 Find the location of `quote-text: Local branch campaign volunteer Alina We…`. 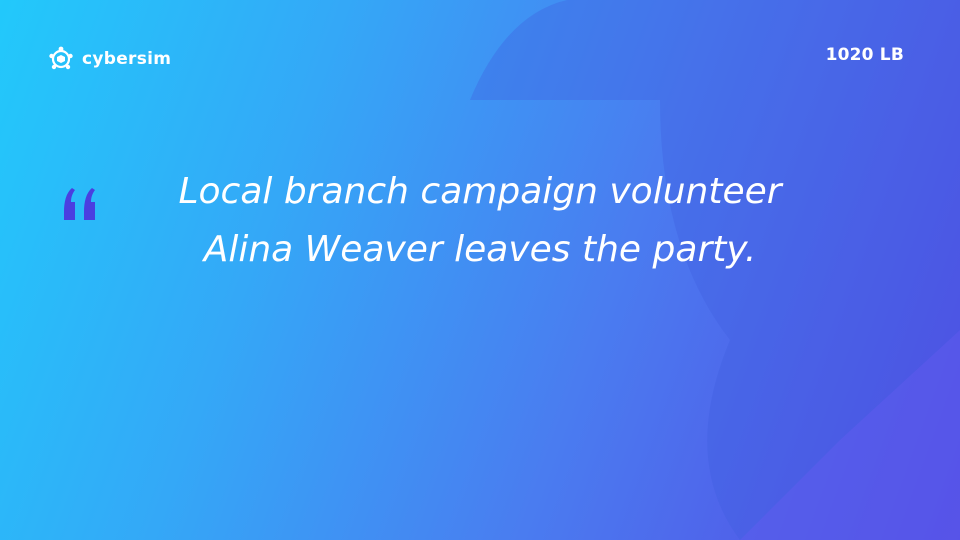

quote-text: Local branch campaign volunteer Alina We… is located at coordinates (480, 220).